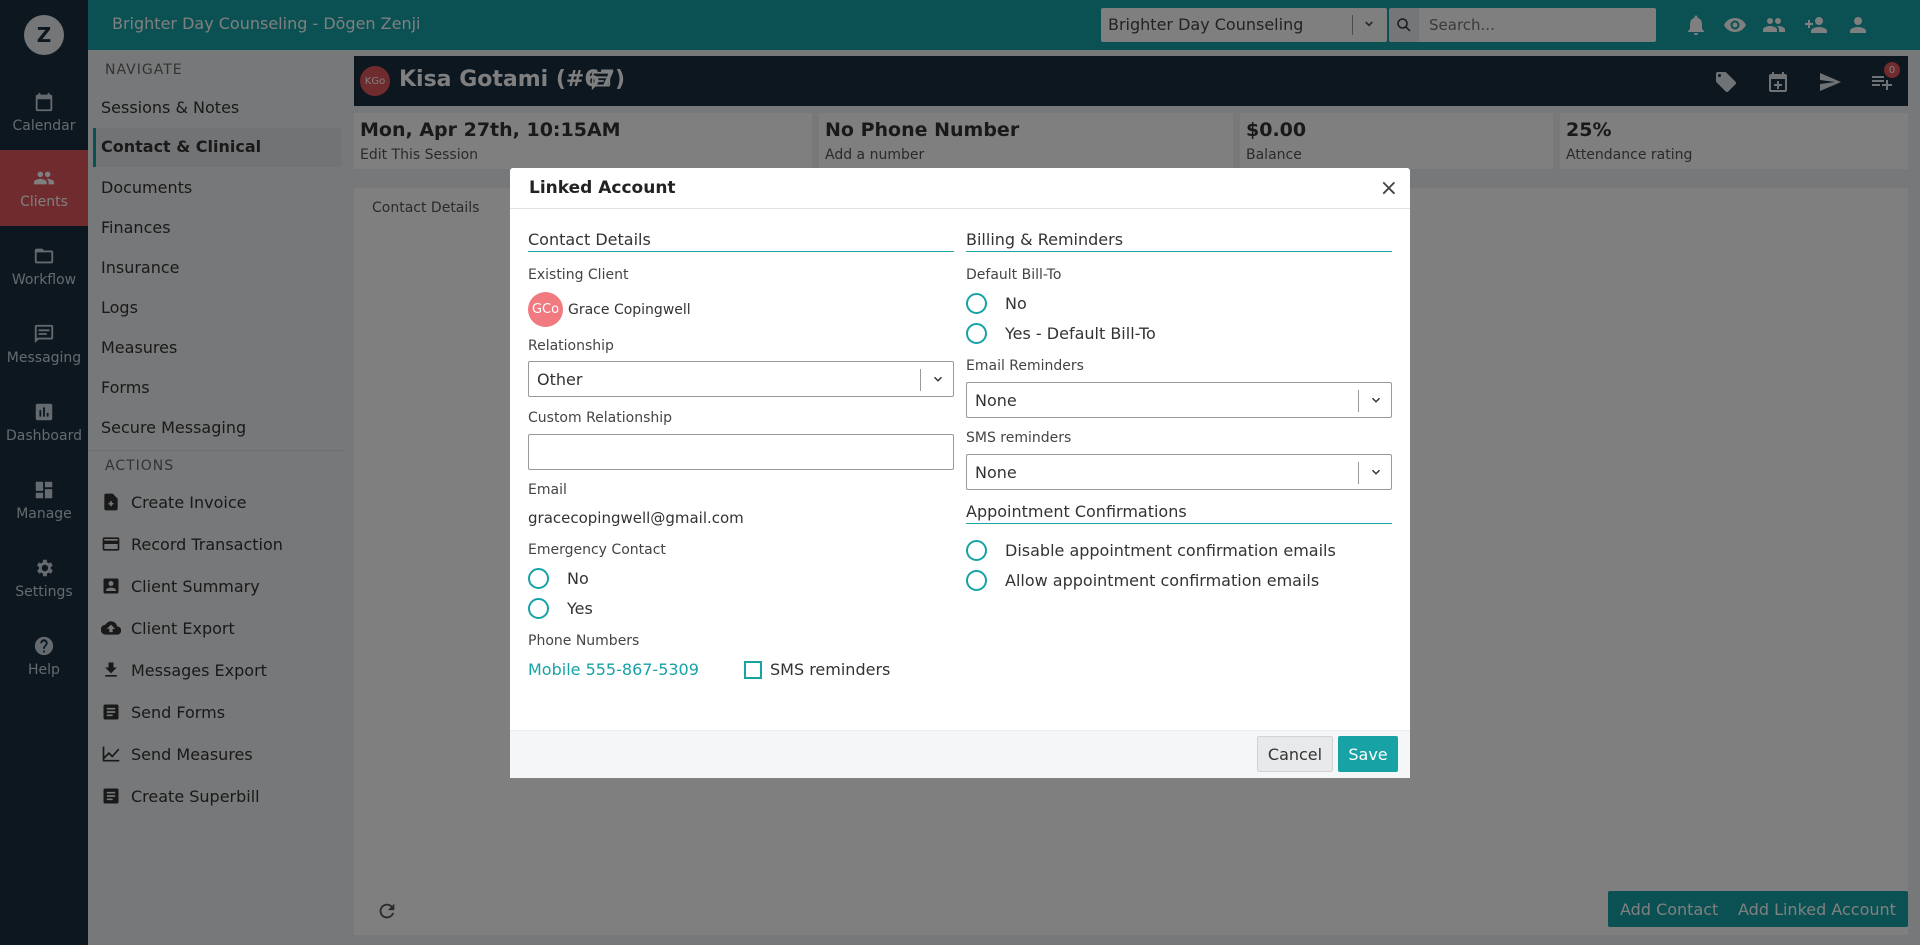  Describe the element at coordinates (1179, 472) in the screenshot. I see `sms-reminders-select: None` at that location.